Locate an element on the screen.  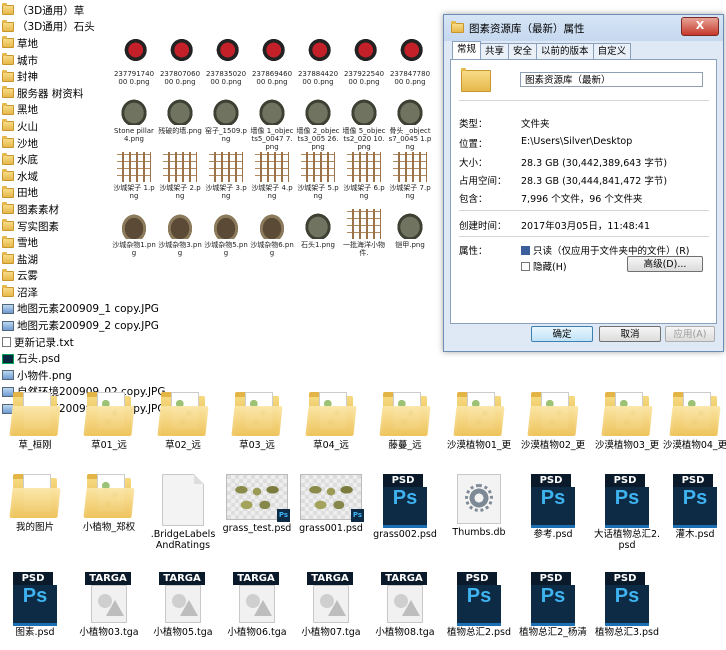
file-label: 沙漠植物01_更 is located at coordinates (479, 445).